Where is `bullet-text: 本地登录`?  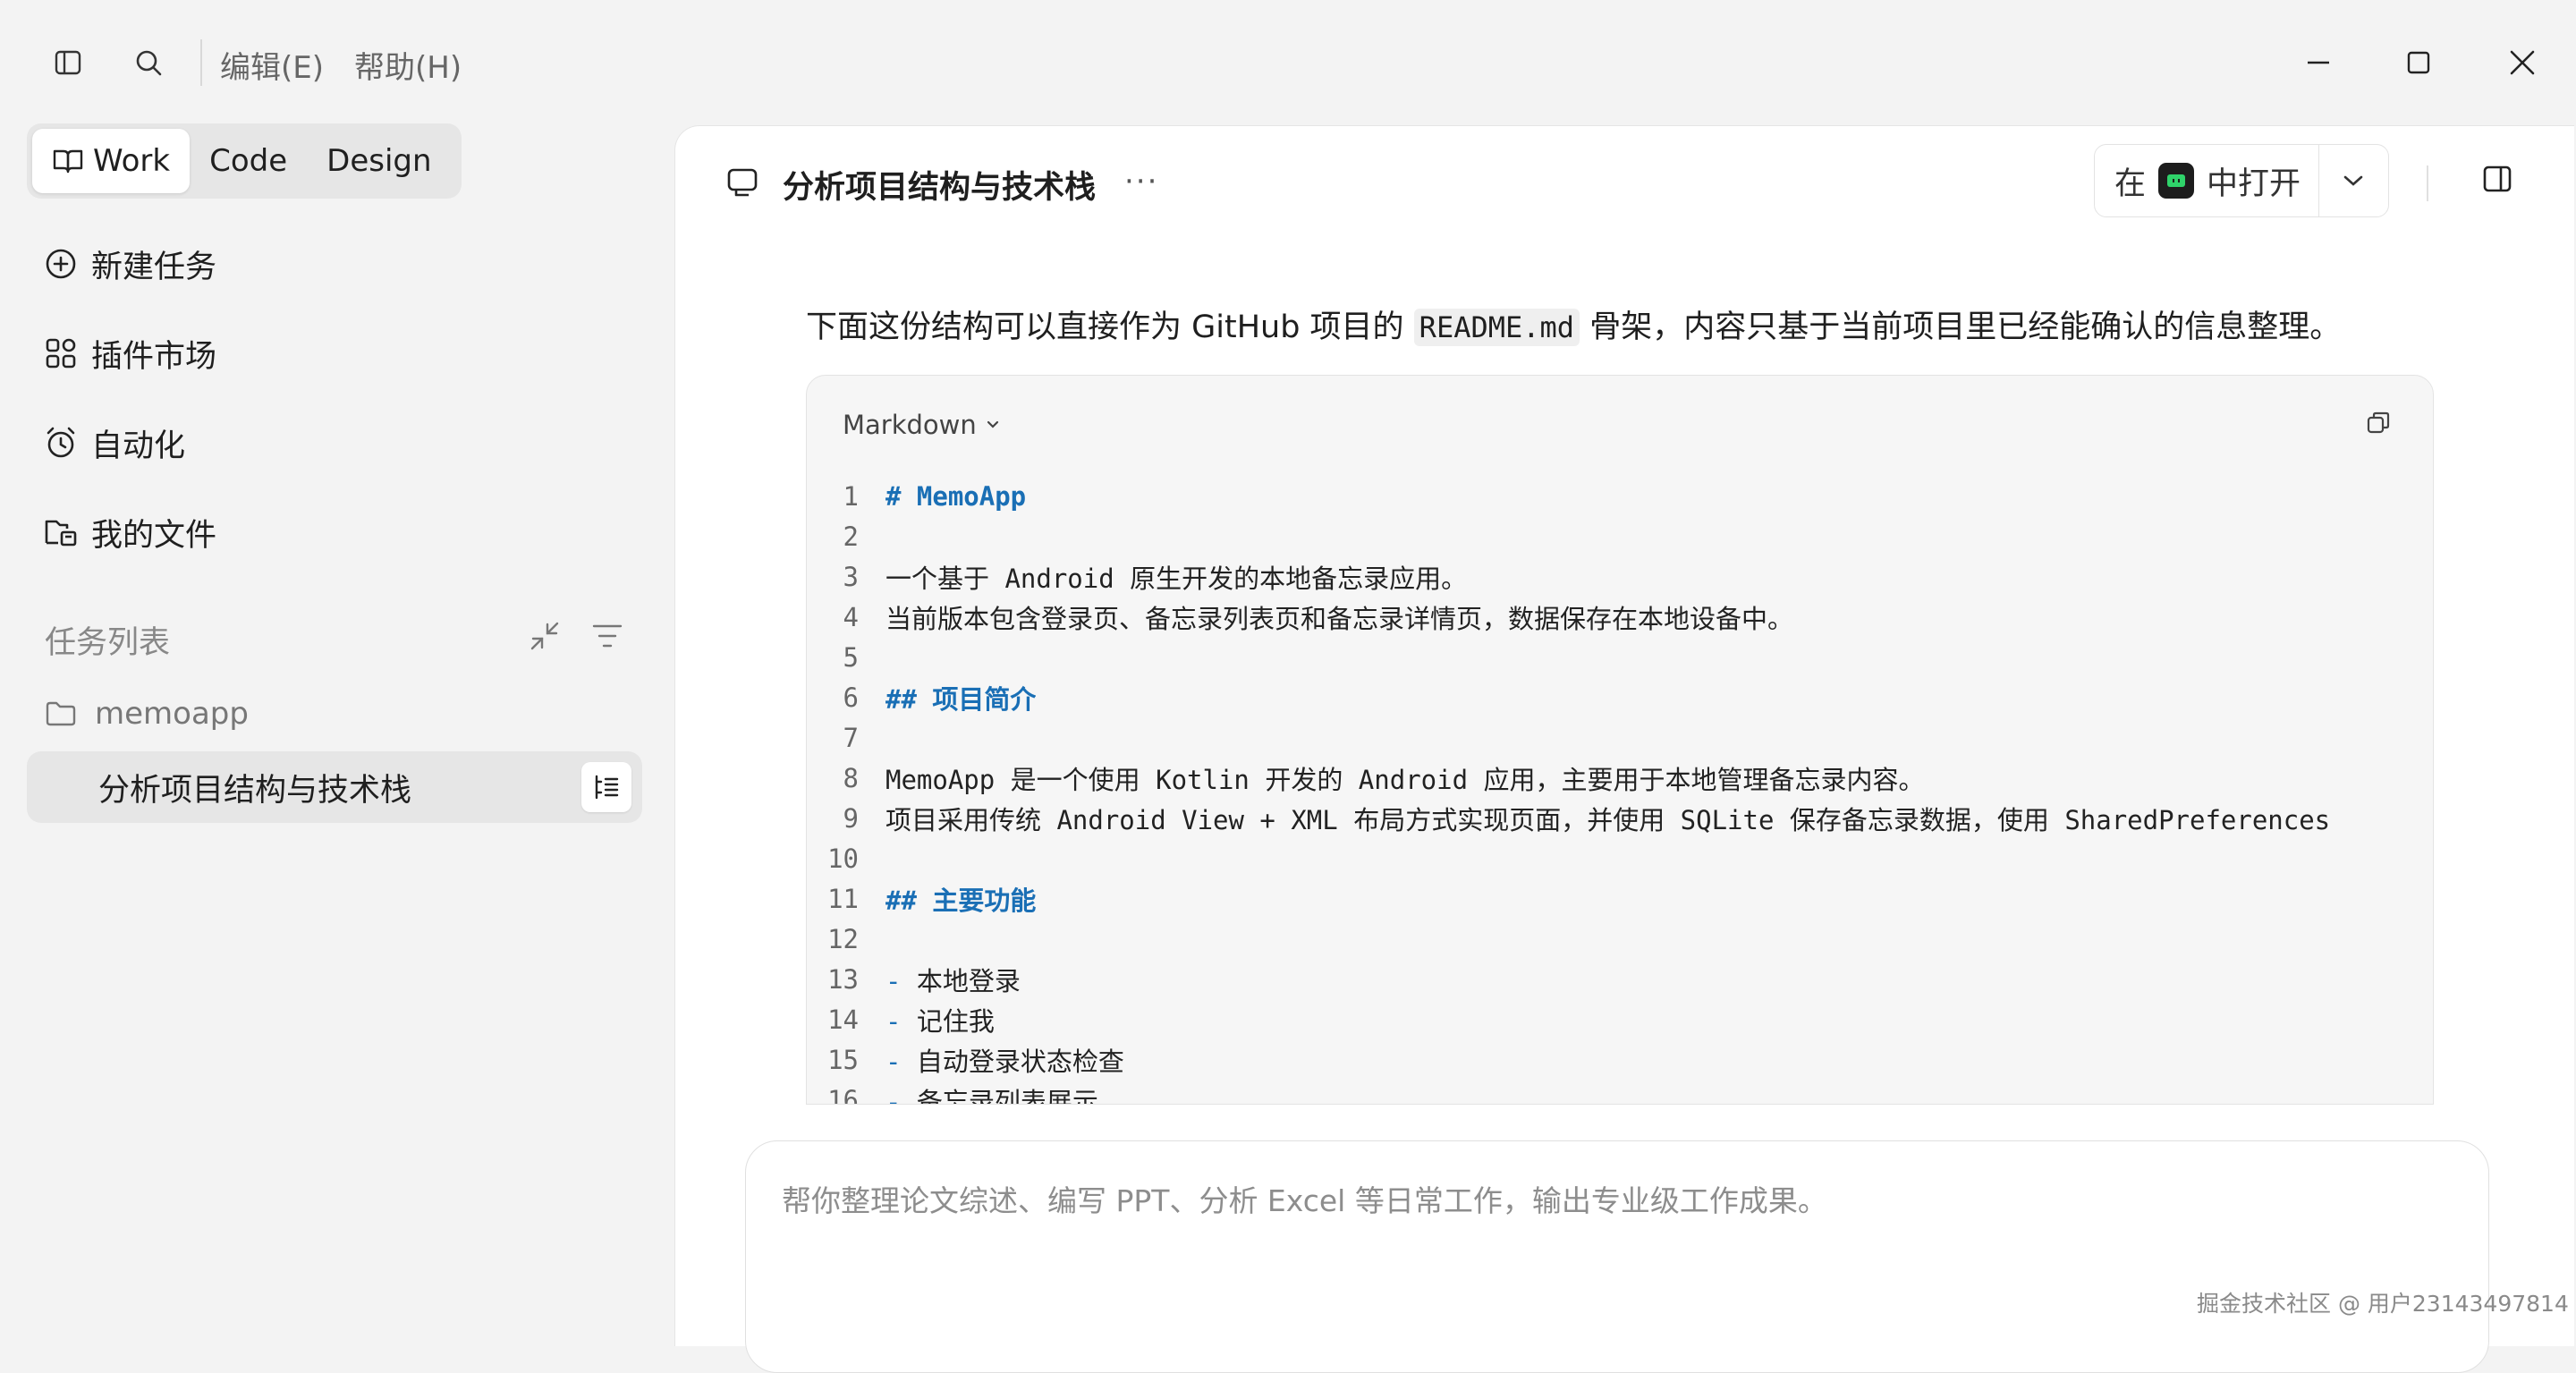 bullet-text: 本地登录 is located at coordinates (968, 980).